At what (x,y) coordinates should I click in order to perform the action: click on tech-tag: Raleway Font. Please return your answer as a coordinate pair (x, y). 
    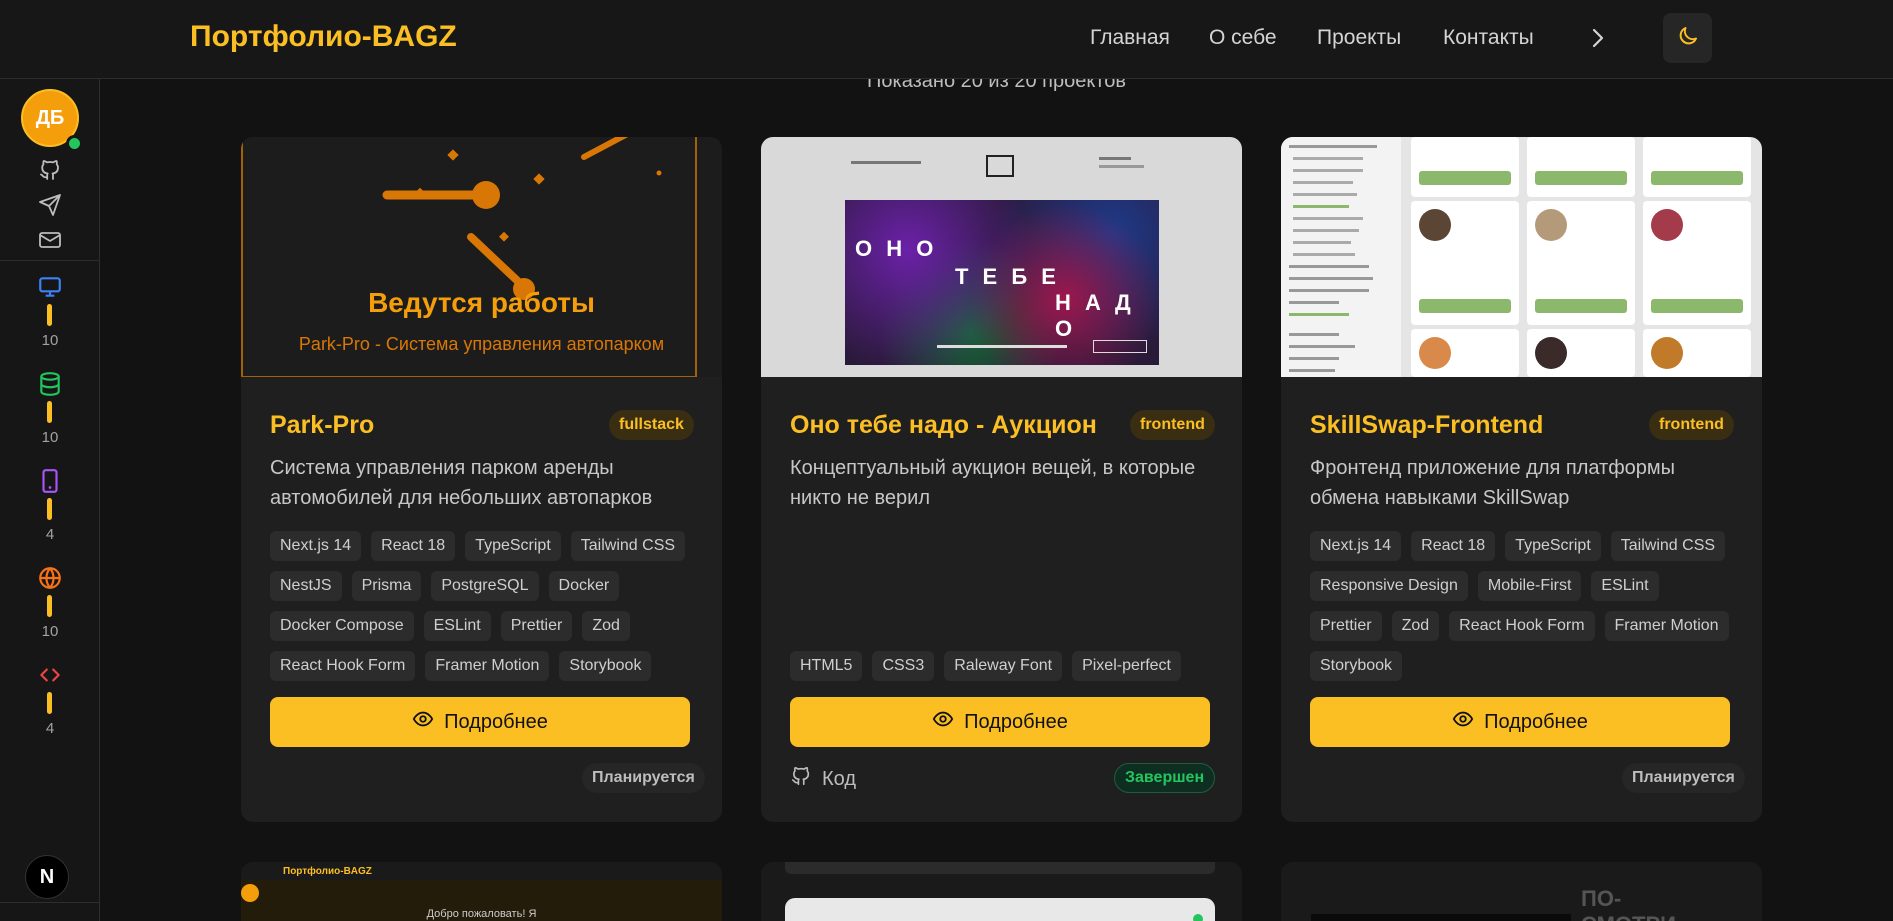
    Looking at the image, I should click on (1003, 666).